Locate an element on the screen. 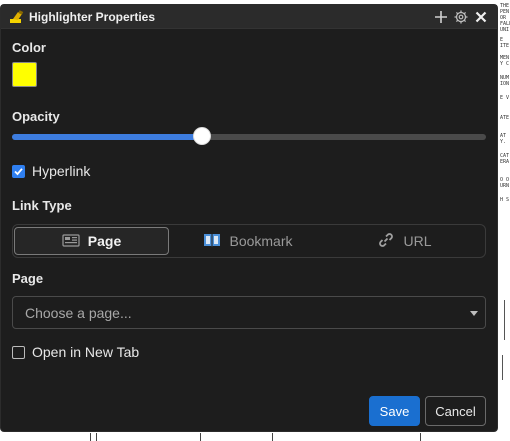 This screenshot has height=441, width=510. save-button: Save is located at coordinates (394, 411).